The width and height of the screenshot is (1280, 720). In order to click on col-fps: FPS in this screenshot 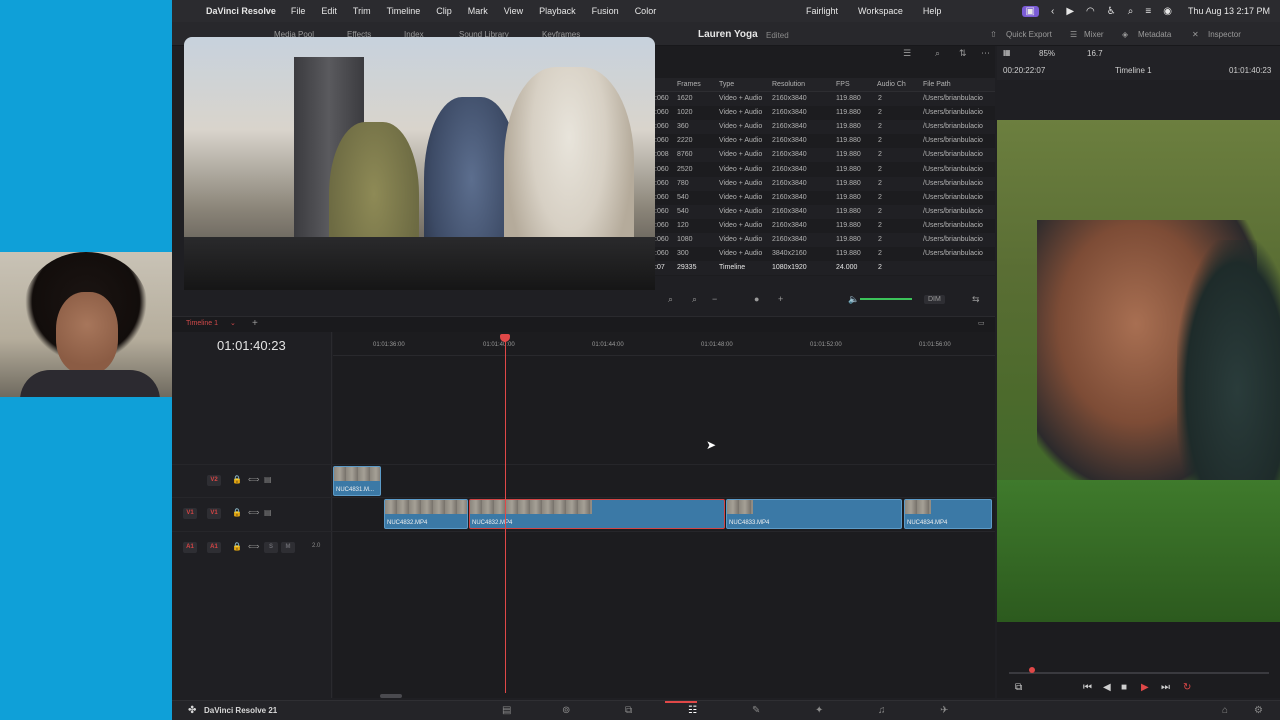, I will do `click(843, 84)`.